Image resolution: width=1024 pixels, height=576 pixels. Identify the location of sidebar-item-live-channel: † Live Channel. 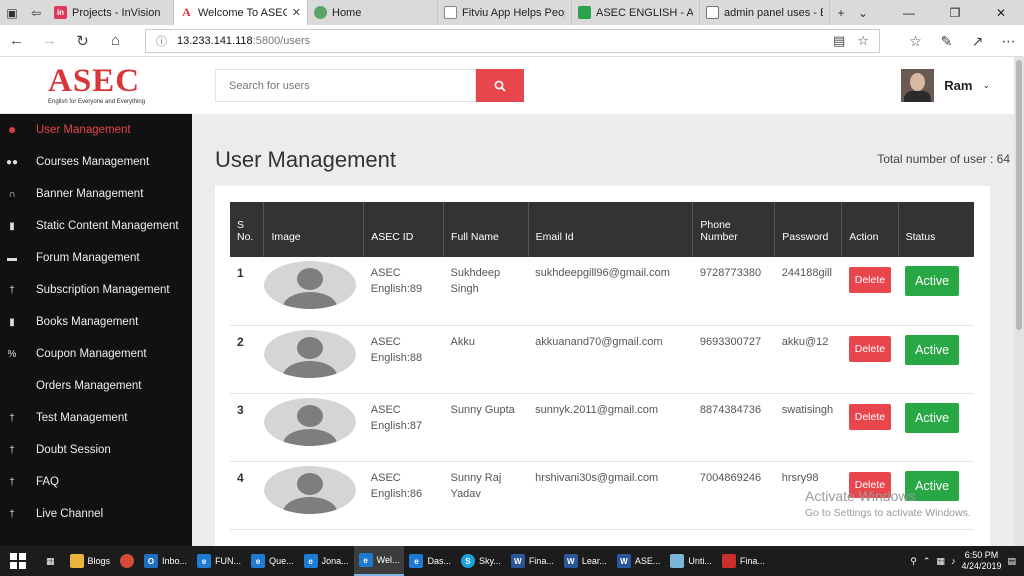
(96, 514).